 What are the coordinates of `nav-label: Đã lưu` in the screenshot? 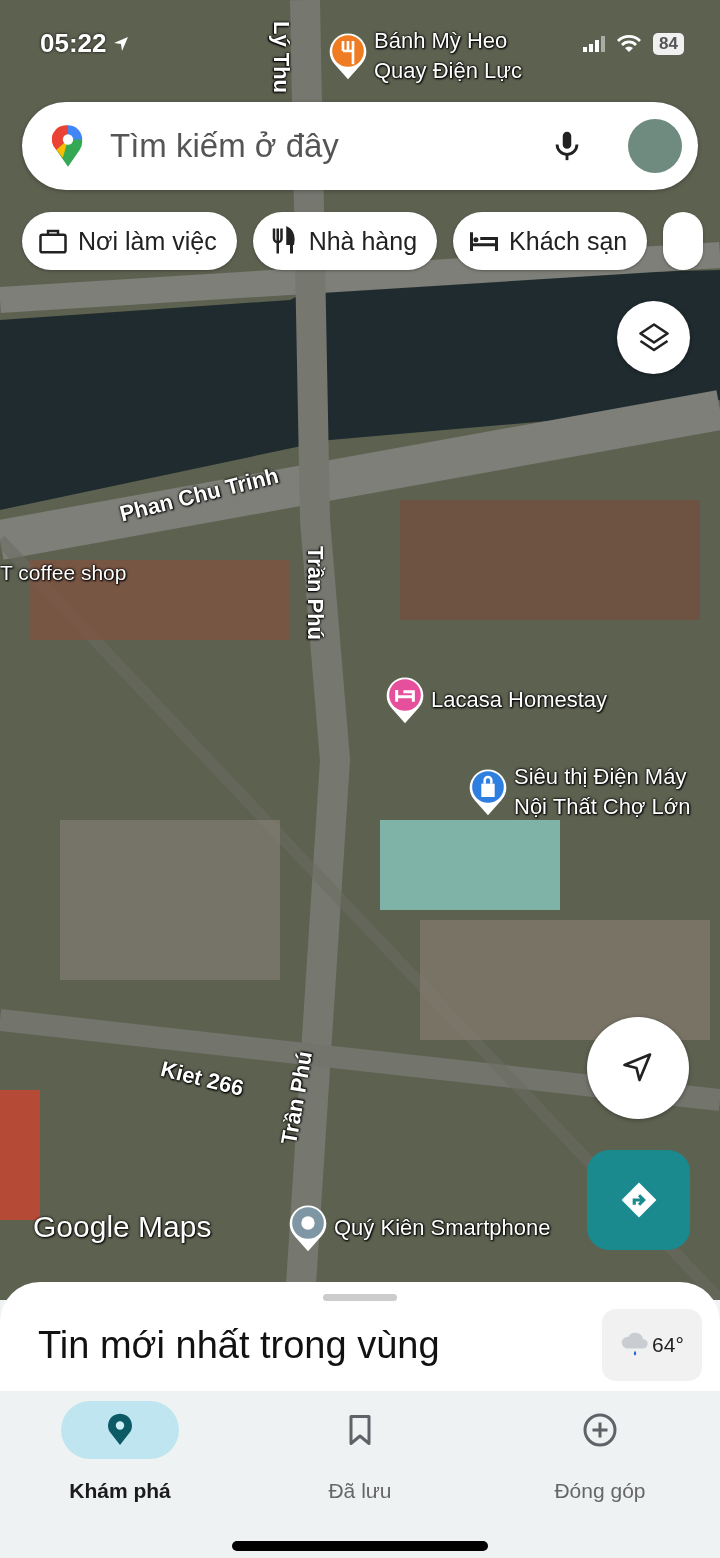 It's located at (360, 1491).